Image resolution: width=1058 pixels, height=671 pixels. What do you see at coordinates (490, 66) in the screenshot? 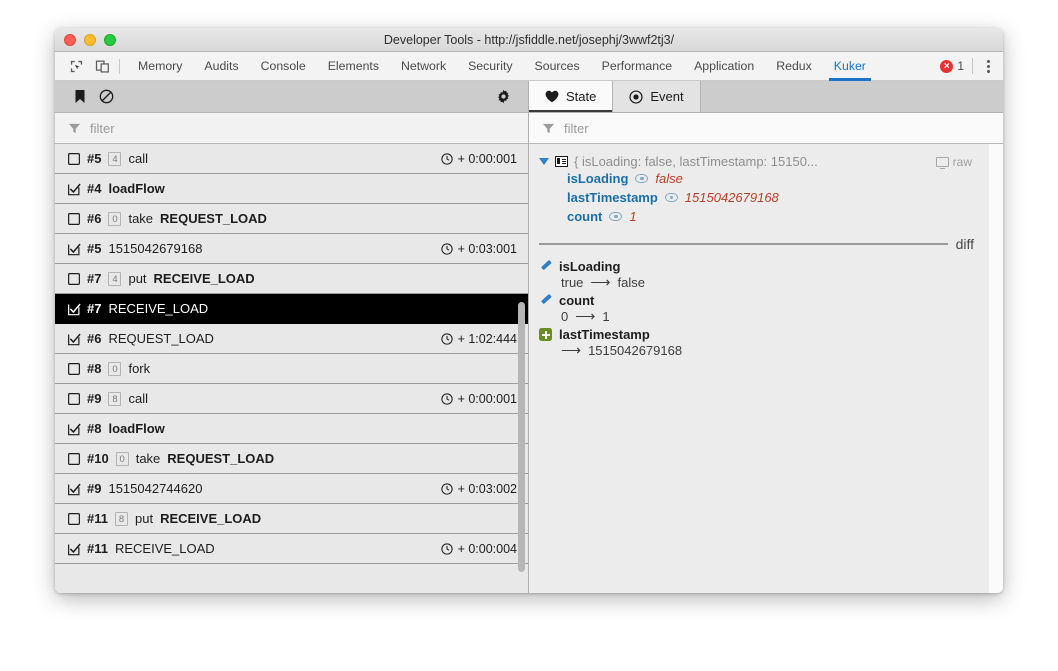
I see `tab-security: Security` at bounding box center [490, 66].